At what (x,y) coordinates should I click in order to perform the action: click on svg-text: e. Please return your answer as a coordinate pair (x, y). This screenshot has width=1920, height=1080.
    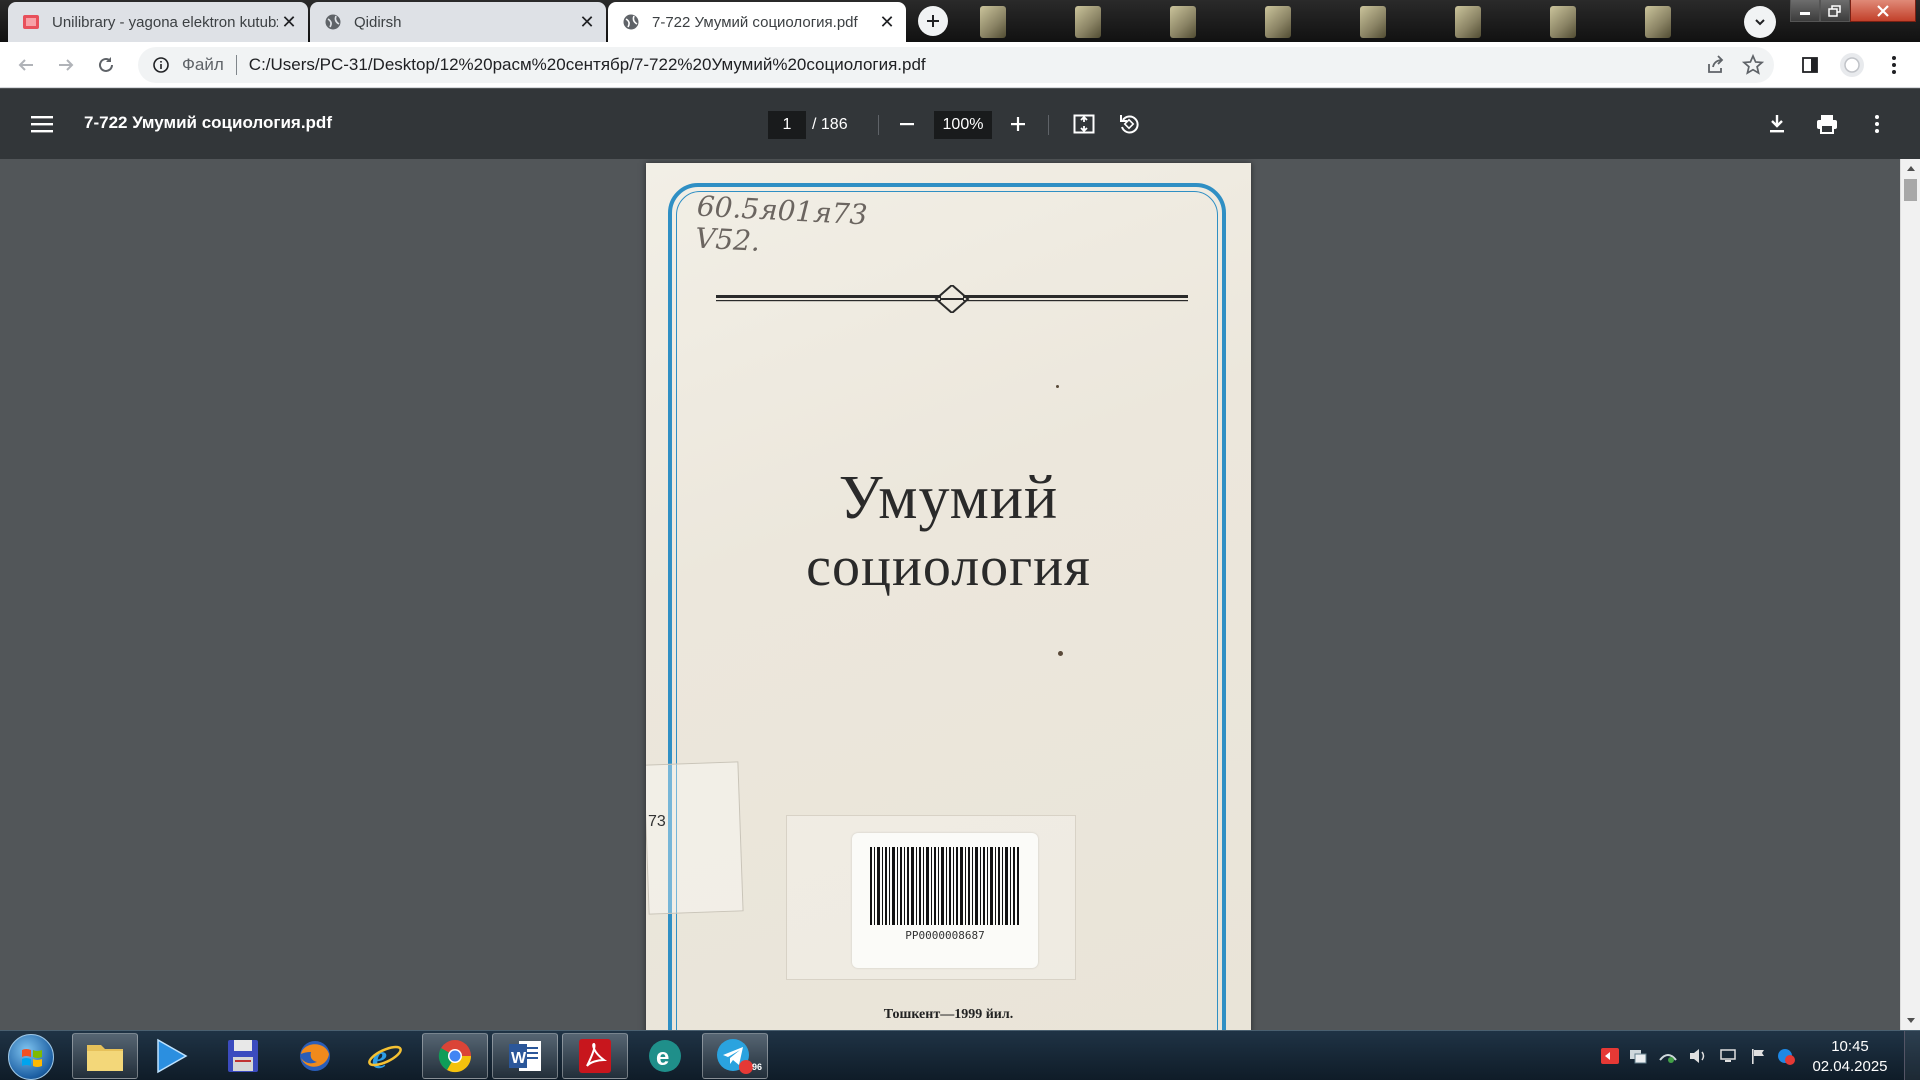
    Looking at the image, I should click on (662, 1057).